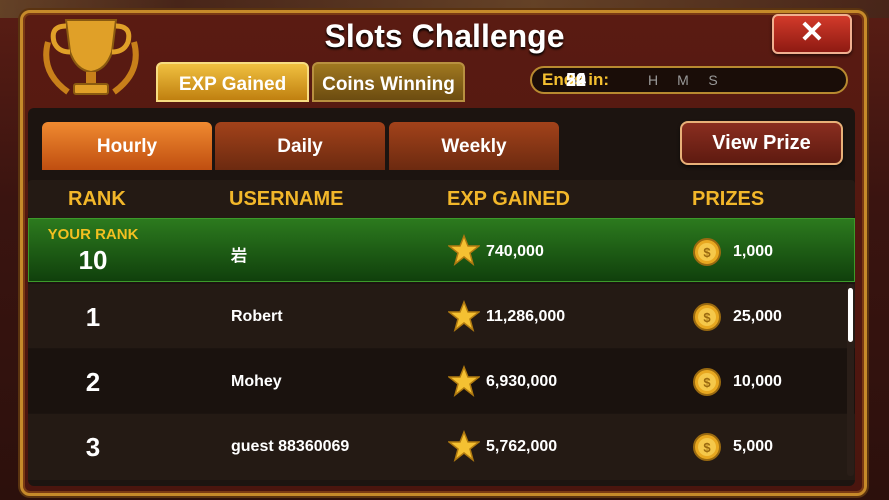 The height and width of the screenshot is (500, 889). I want to click on exp-value: 5,762,000, so click(522, 446).